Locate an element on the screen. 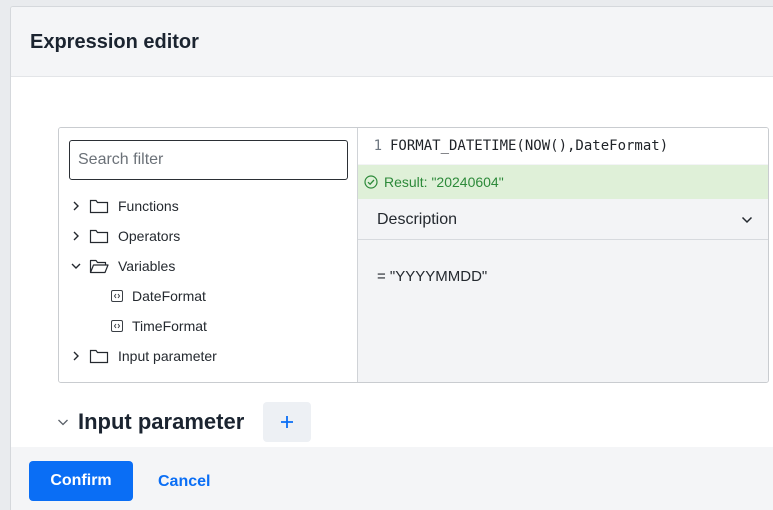 The image size is (773, 510). code-editor-line: 1 FORMAT_DATETIME(NOW(),DateFormat) is located at coordinates (563, 146).